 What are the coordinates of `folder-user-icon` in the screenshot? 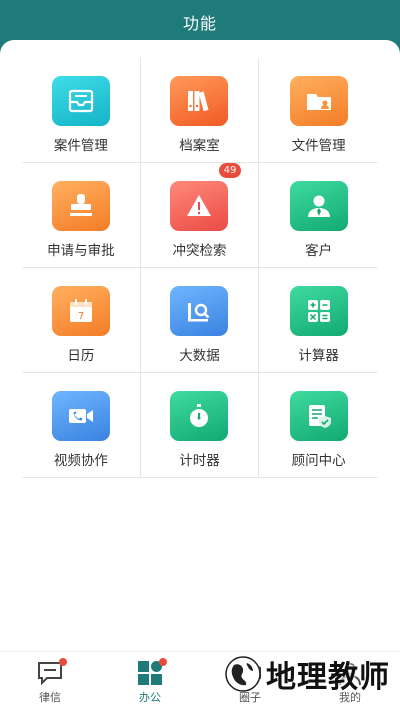 It's located at (318, 101).